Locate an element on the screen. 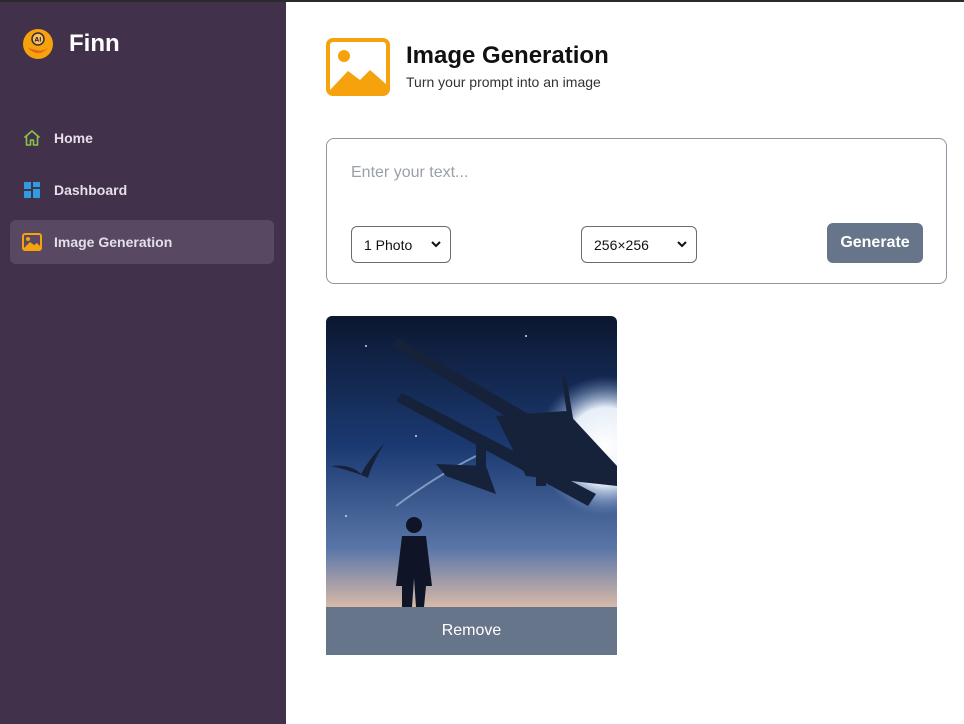 The image size is (964, 724). app-name: Finn is located at coordinates (94, 43).